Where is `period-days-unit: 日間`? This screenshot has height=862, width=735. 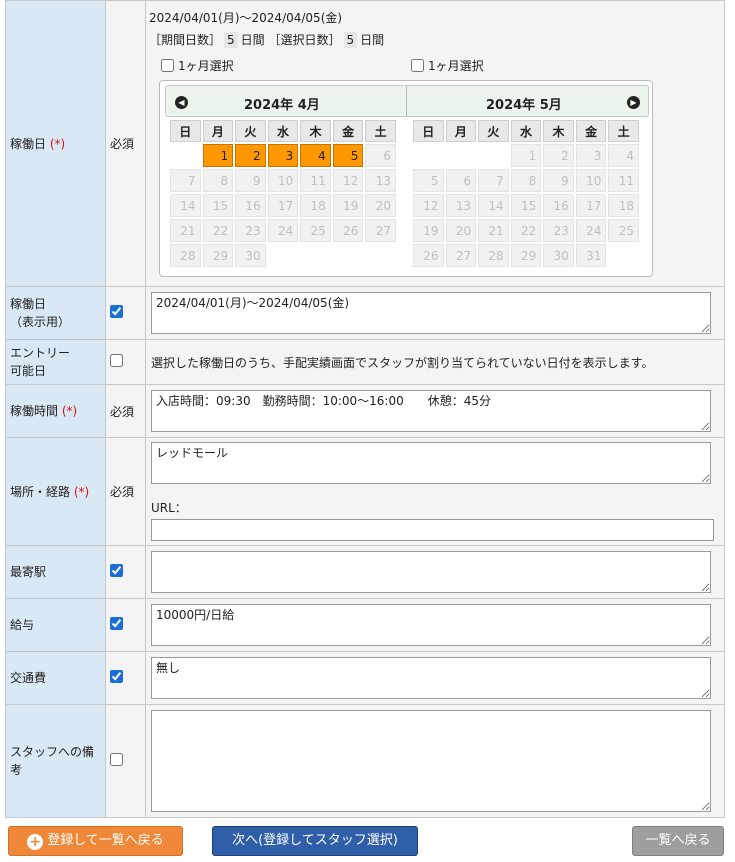
period-days-unit: 日間 is located at coordinates (252, 40).